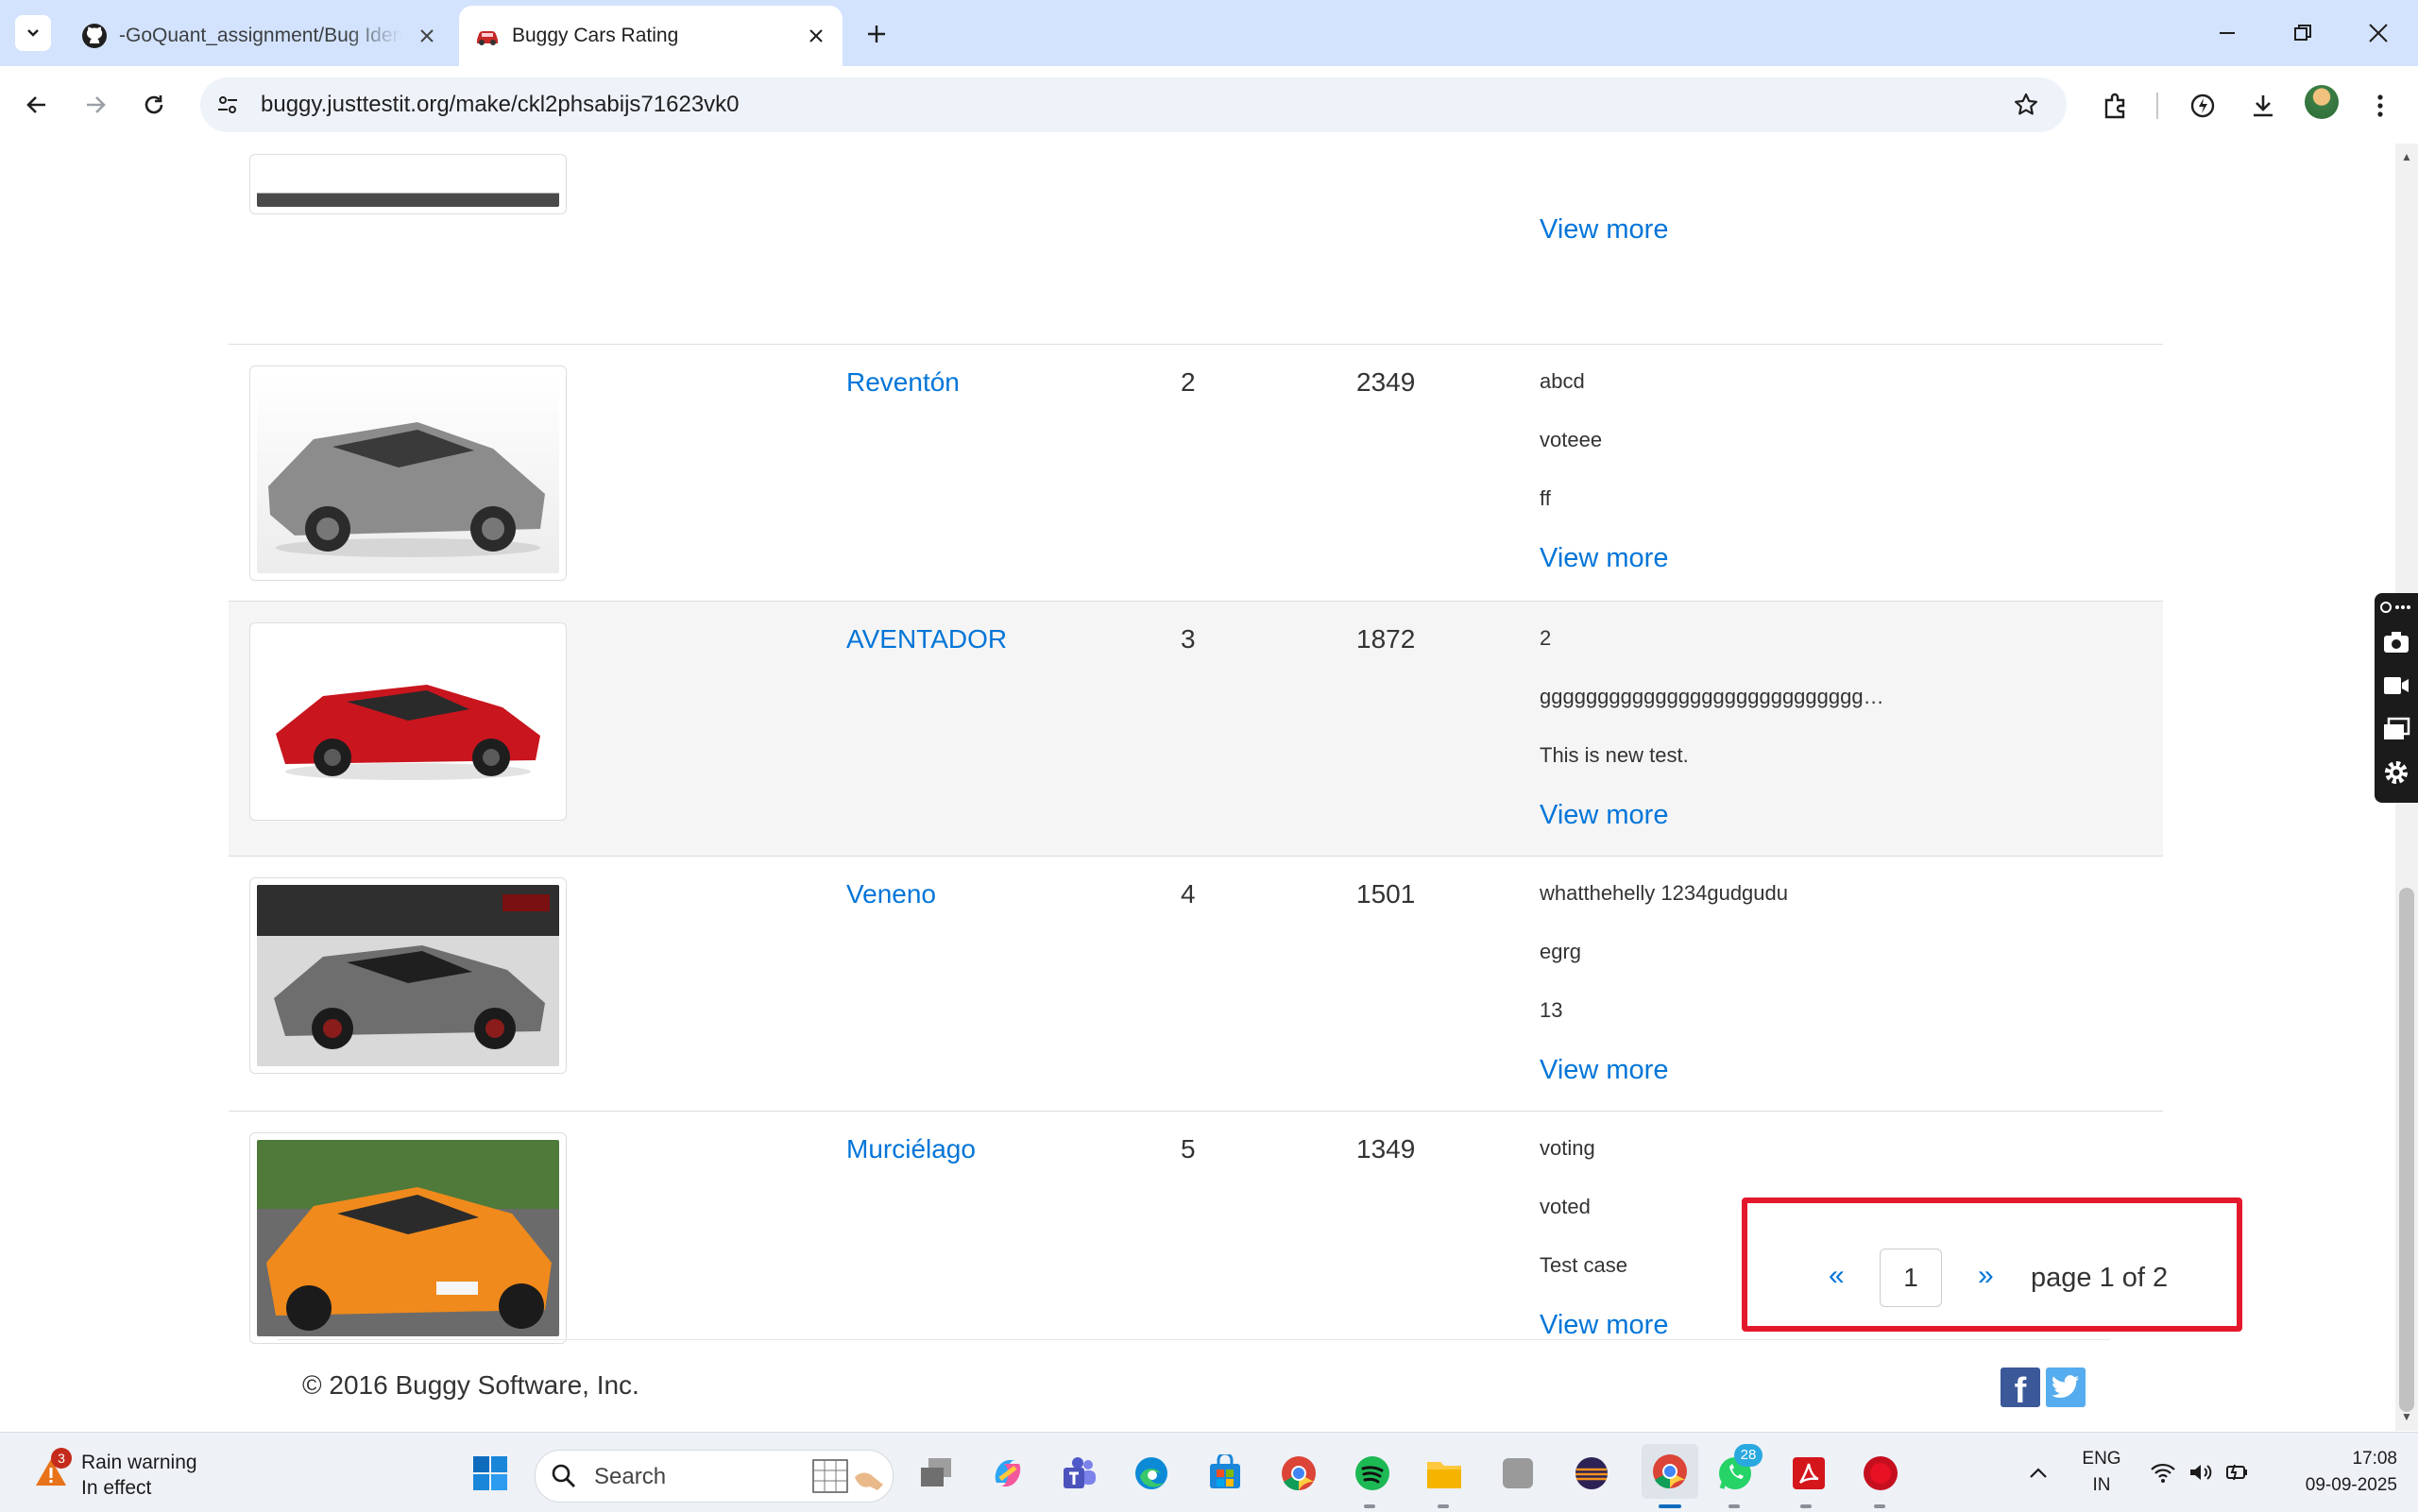 The width and height of the screenshot is (2418, 1512). Describe the element at coordinates (2237, 1472) in the screenshot. I see `battery-icon` at that location.